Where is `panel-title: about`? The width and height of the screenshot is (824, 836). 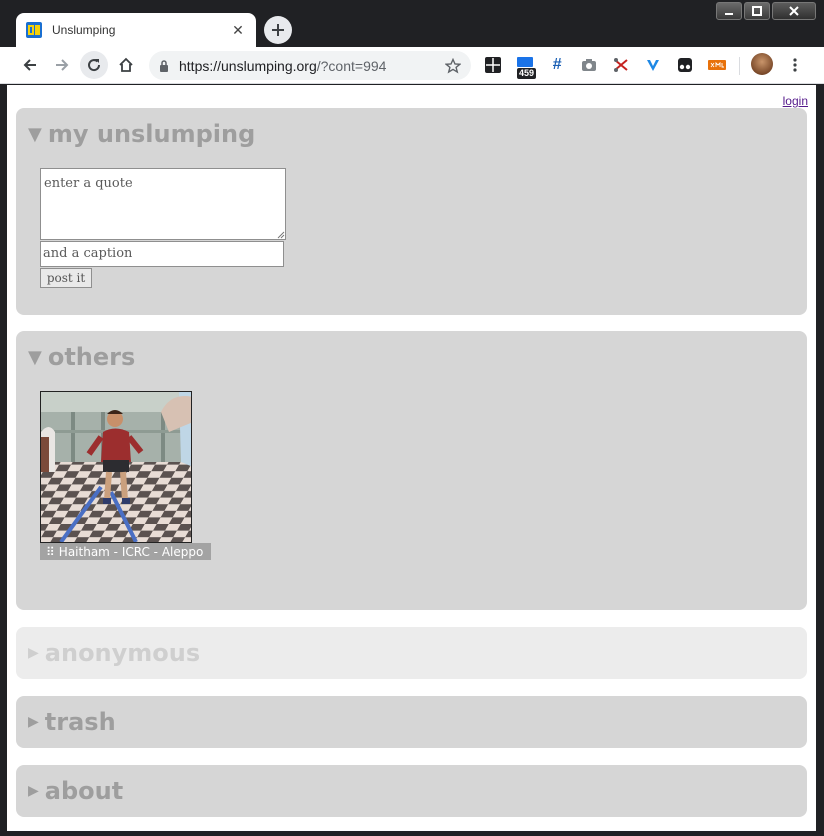 panel-title: about is located at coordinates (84, 791).